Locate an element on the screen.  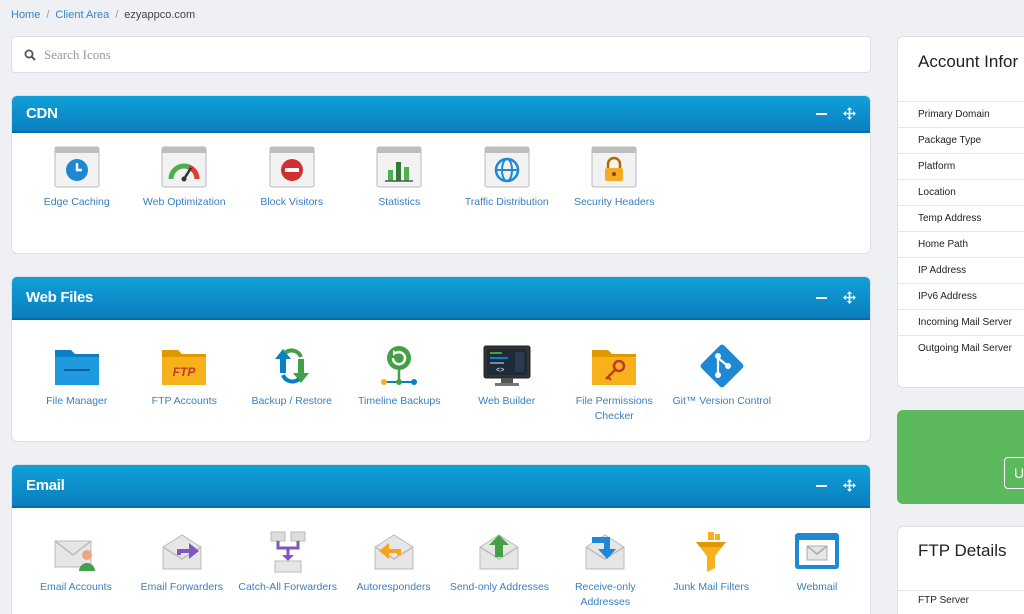
file-manager-icon is located at coordinates (77, 366).